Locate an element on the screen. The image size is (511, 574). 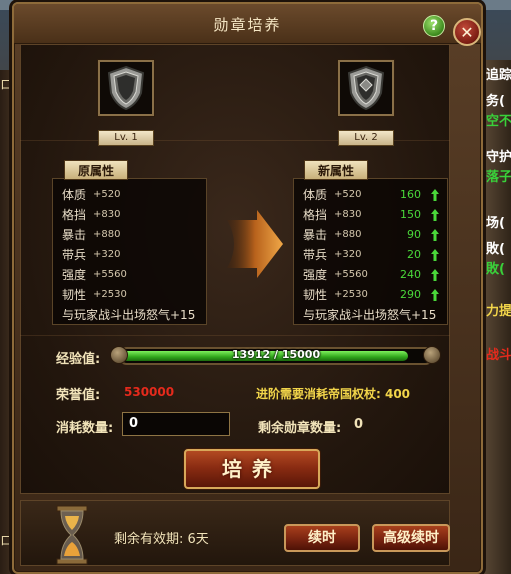
quest-tracker-text: 力提 is located at coordinates (498, 309).